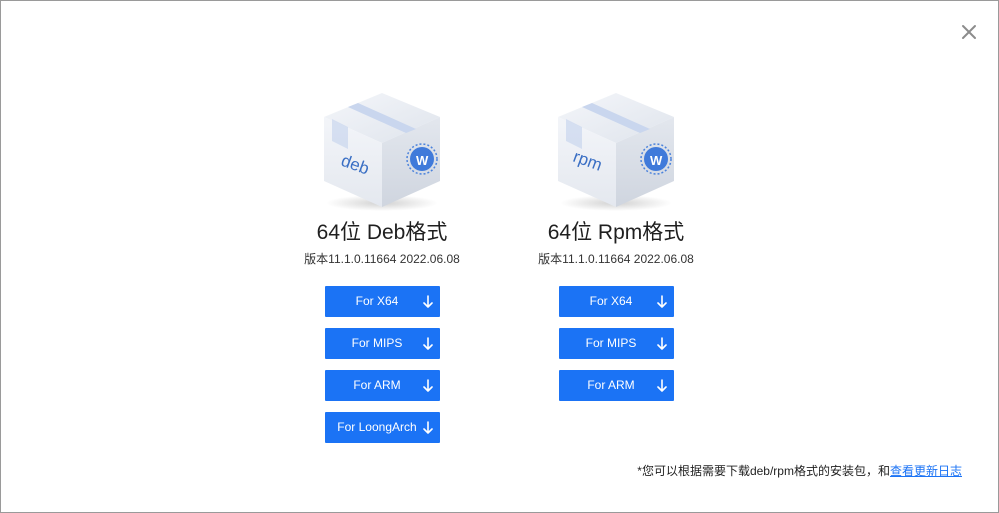  Describe the element at coordinates (377, 301) in the screenshot. I see `deb-x64-label: For X64` at that location.